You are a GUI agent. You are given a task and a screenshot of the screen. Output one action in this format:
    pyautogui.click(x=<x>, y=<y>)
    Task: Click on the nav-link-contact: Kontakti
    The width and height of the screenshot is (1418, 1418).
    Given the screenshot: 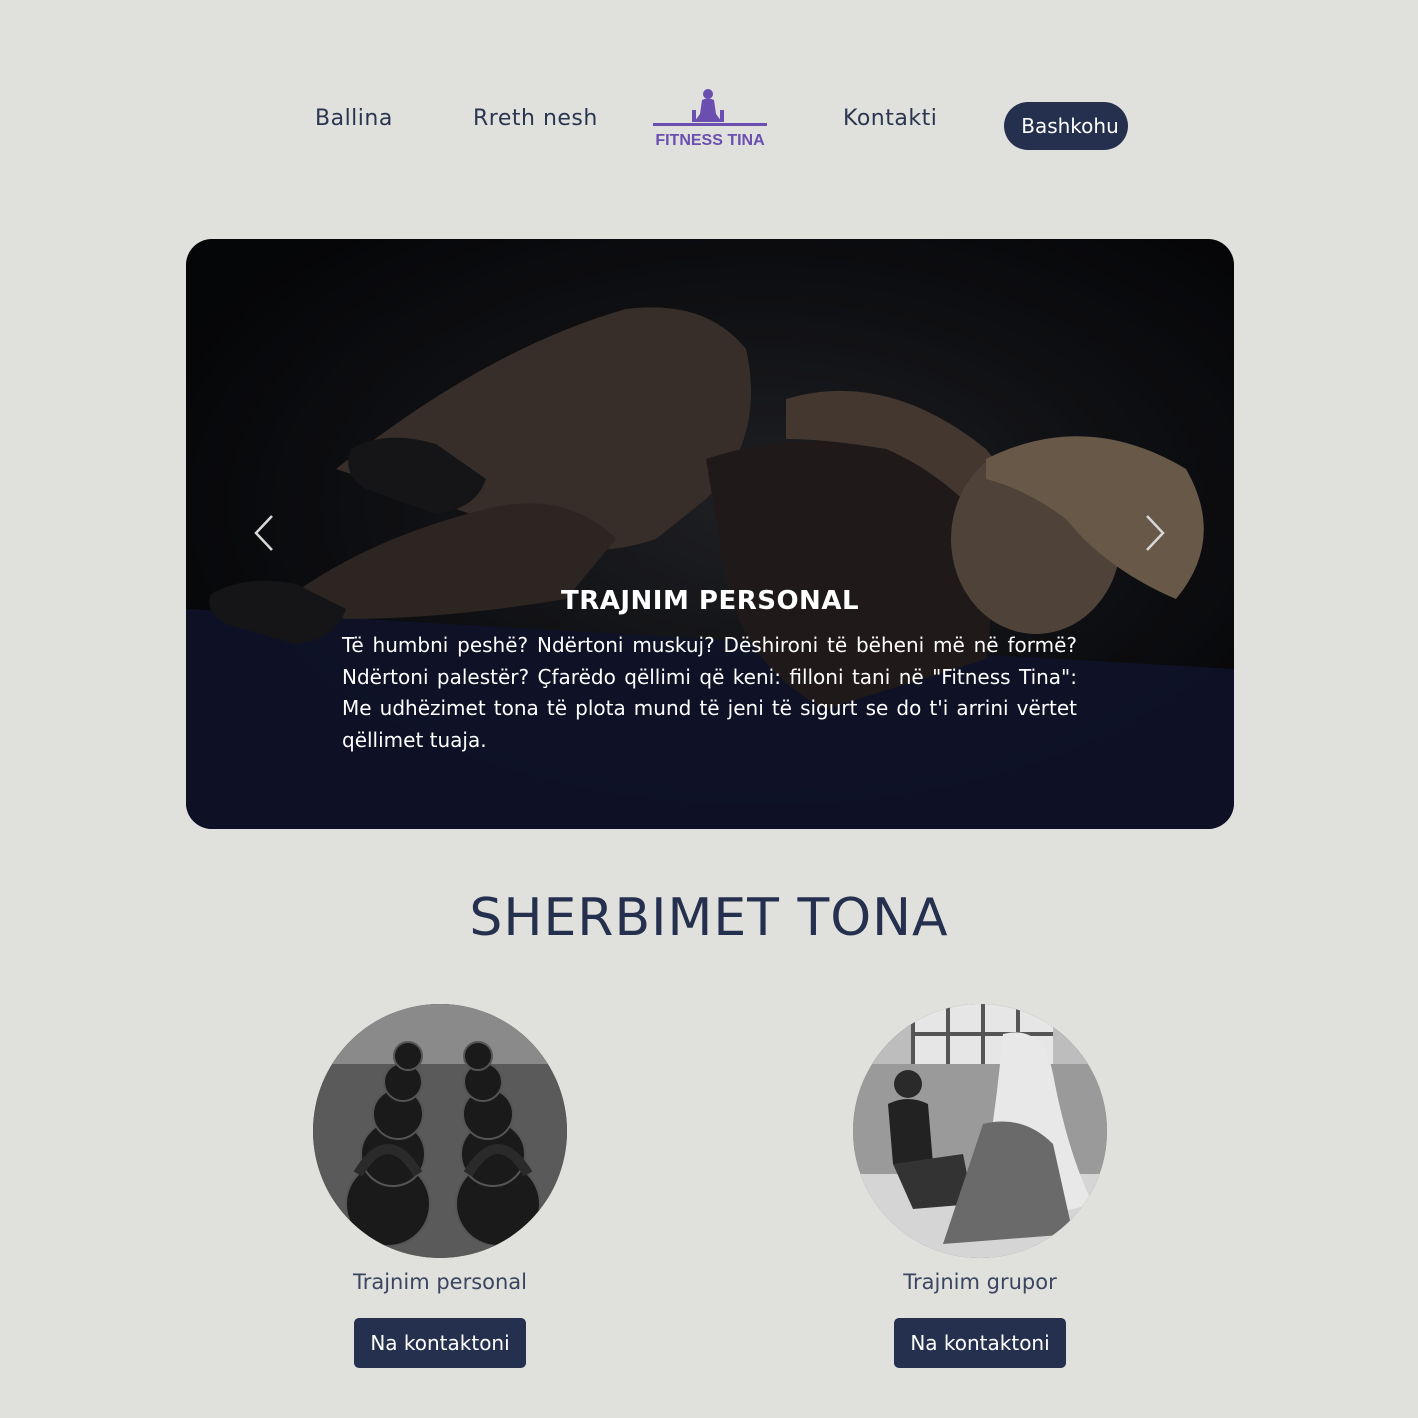 What is the action you would take?
    pyautogui.click(x=890, y=118)
    